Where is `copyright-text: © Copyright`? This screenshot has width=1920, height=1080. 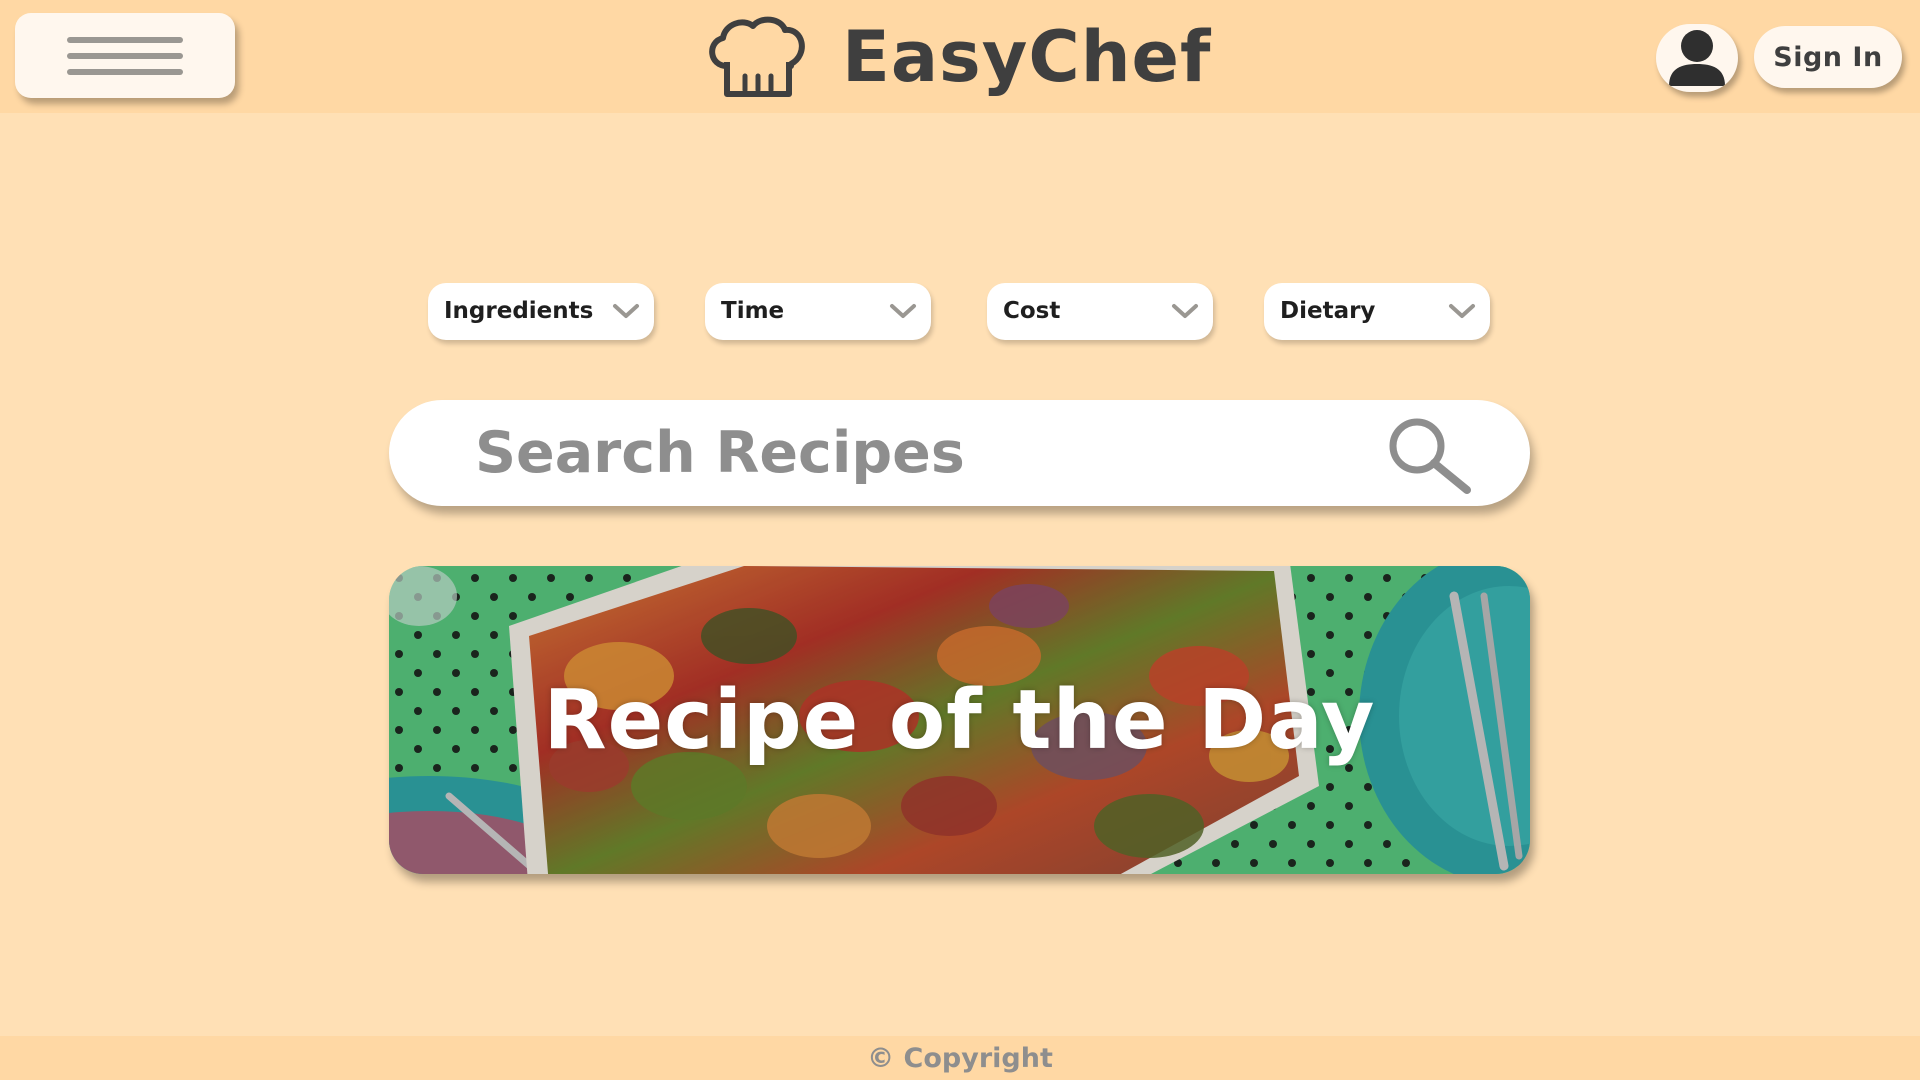 copyright-text: © Copyright is located at coordinates (960, 1058).